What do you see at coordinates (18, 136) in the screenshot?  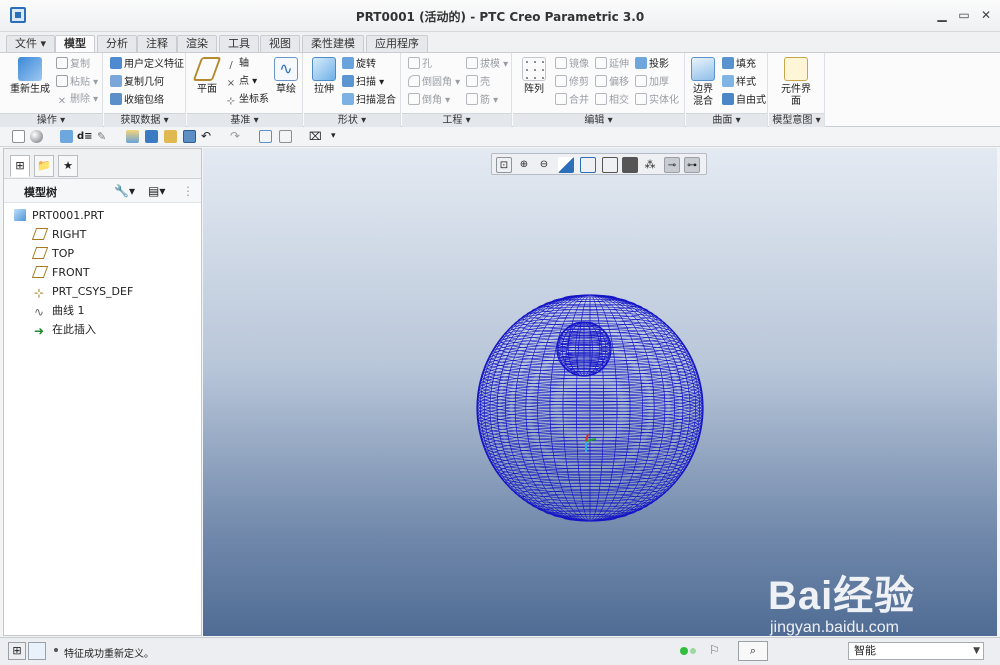 I see `new-file-icon` at bounding box center [18, 136].